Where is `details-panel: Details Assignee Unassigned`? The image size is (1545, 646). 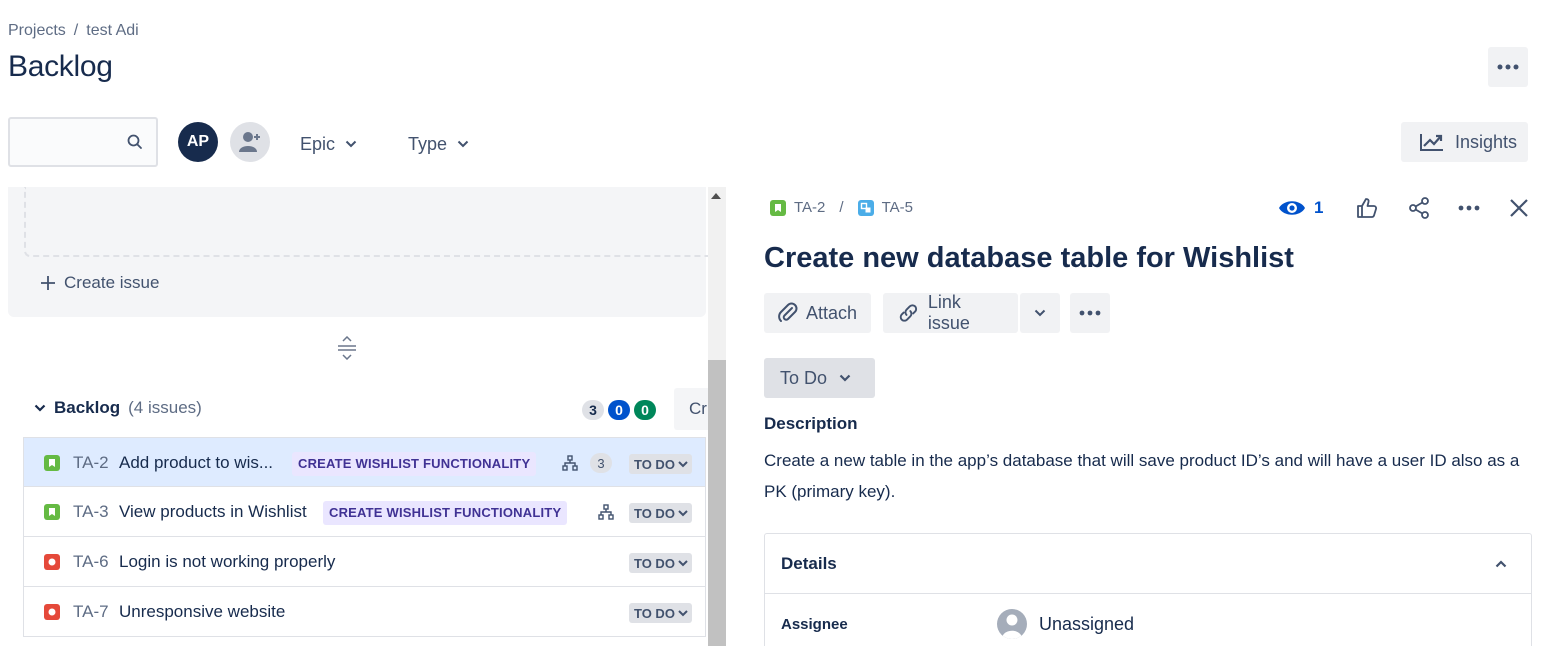 details-panel: Details Assignee Unassigned is located at coordinates (1148, 589).